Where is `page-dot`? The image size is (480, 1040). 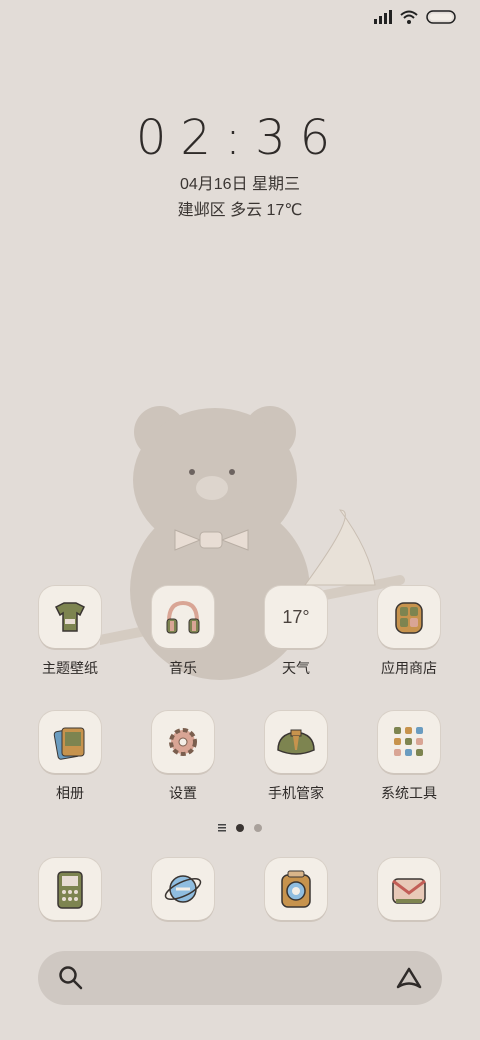
page-dot is located at coordinates (258, 828).